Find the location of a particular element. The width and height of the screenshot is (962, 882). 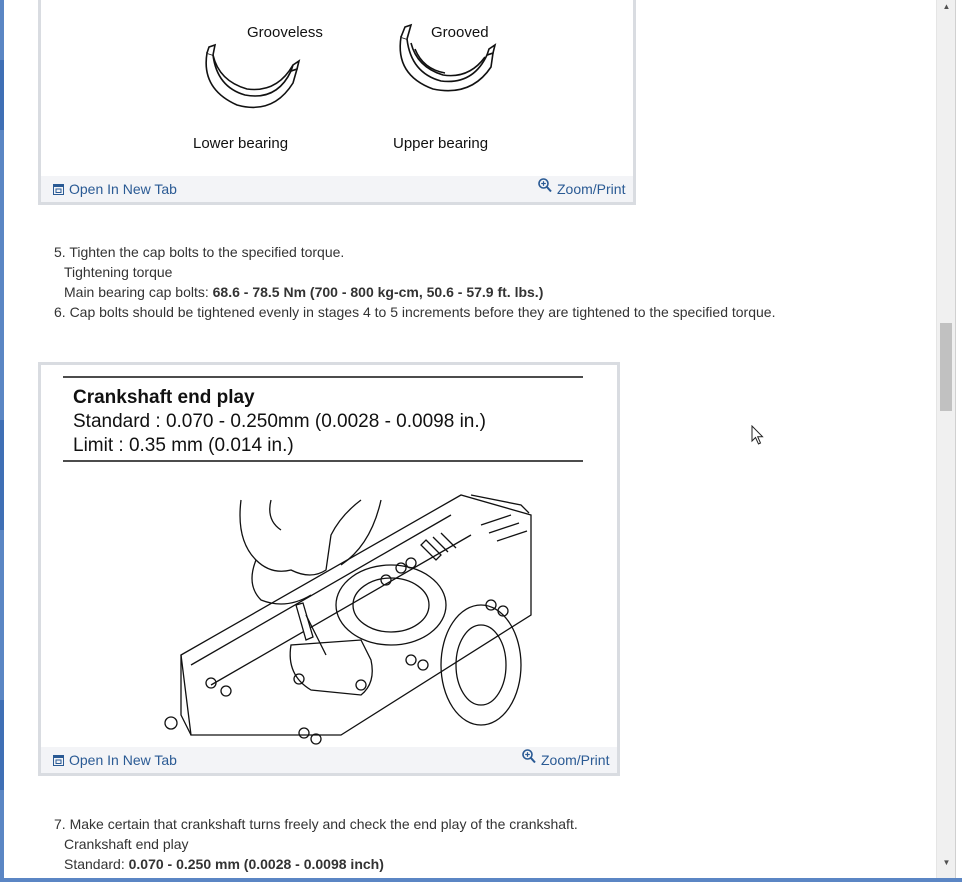

label-lower-bearing: Lower bearing is located at coordinates (240, 143).